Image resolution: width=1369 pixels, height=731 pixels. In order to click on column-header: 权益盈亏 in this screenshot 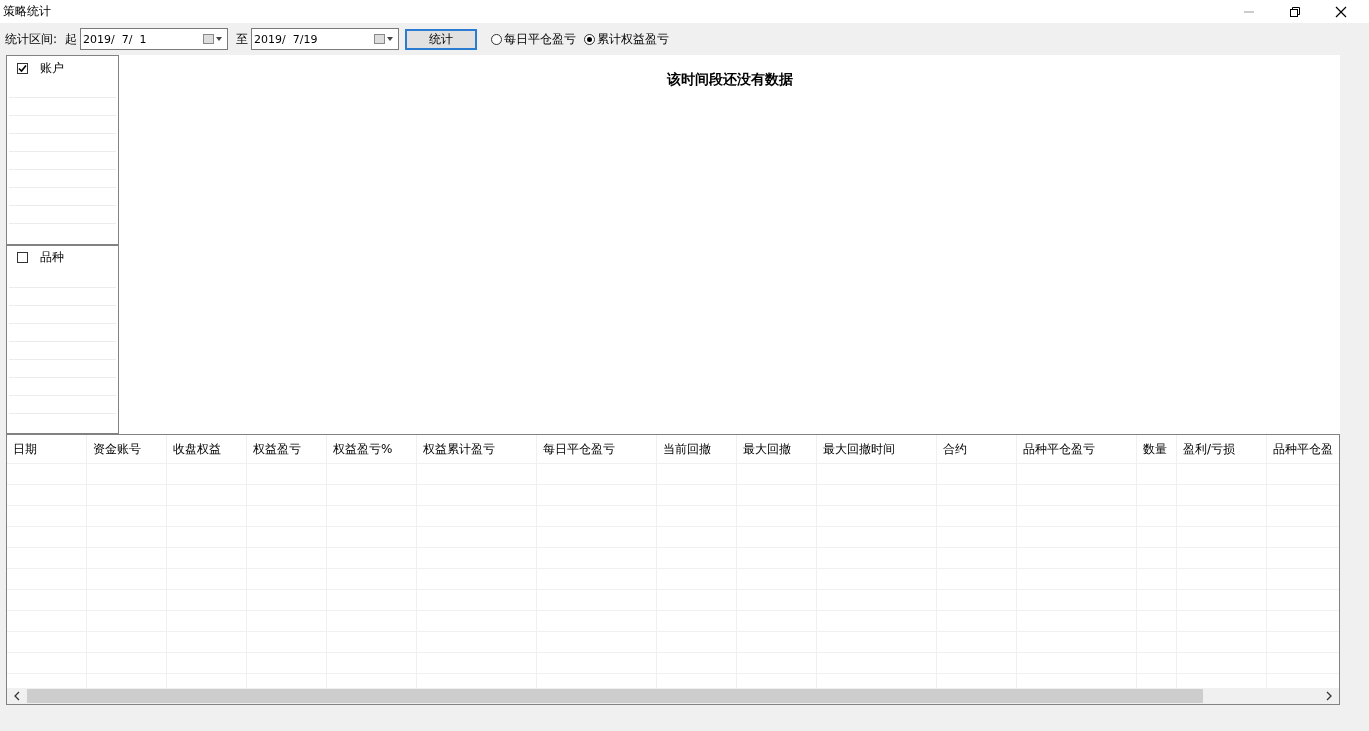, I will do `click(287, 449)`.